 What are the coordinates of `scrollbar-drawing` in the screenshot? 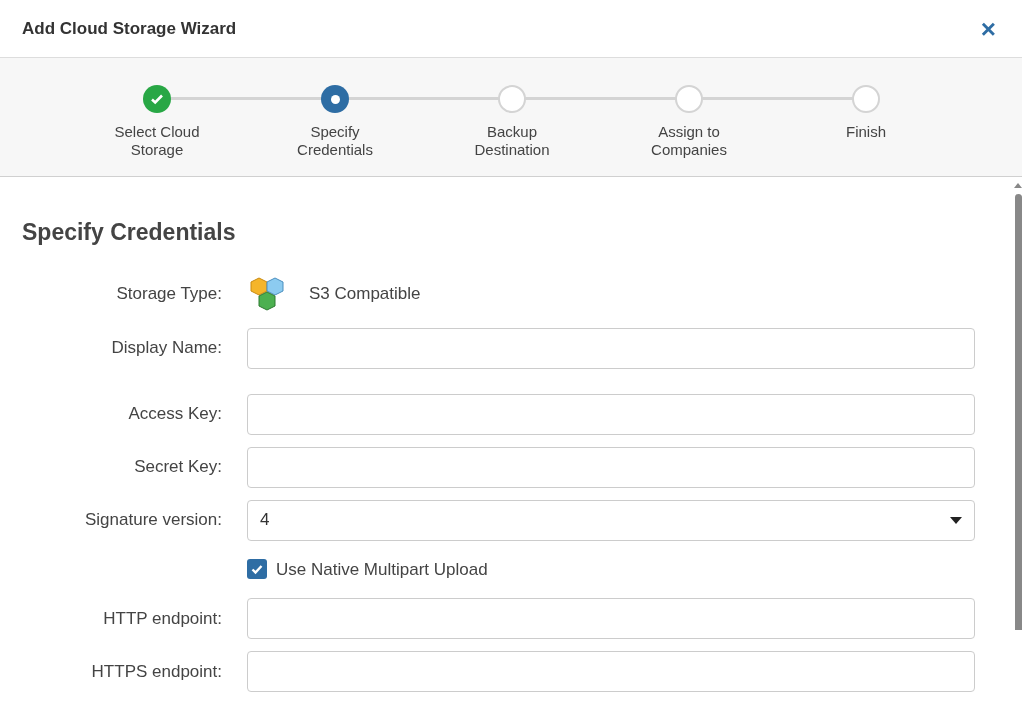 It's located at (1018, 406).